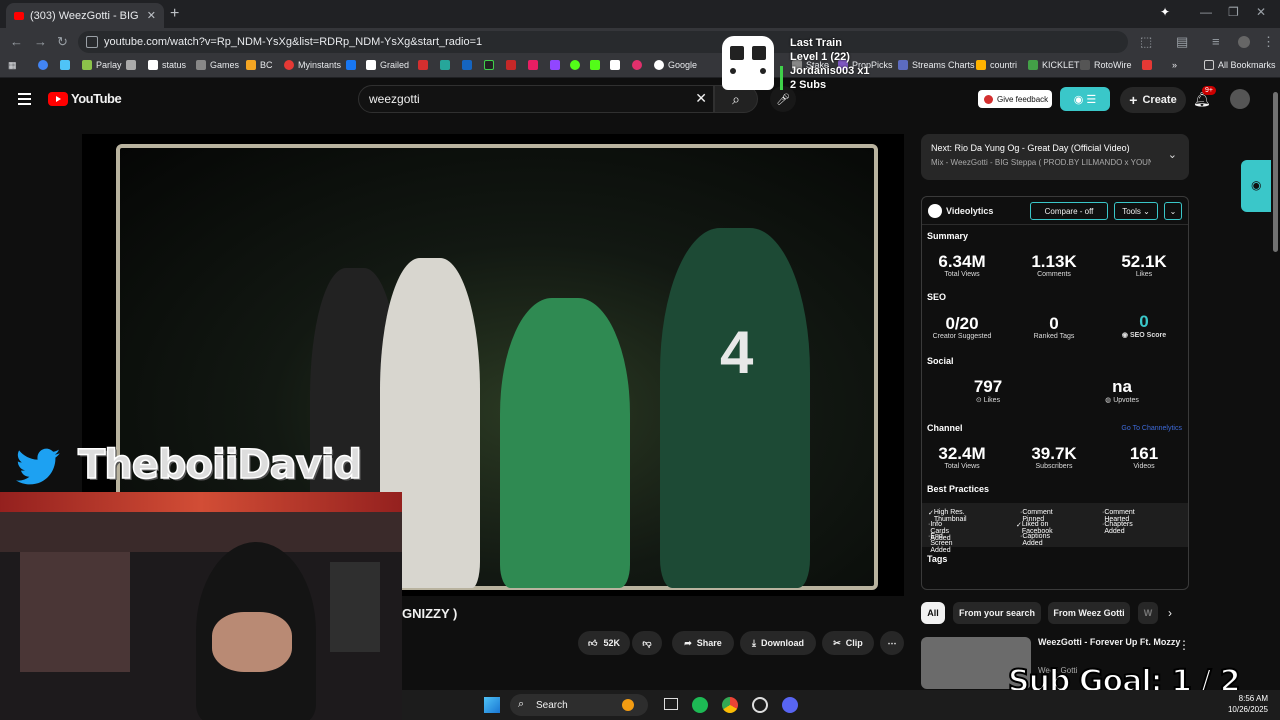 The height and width of the screenshot is (720, 1280). I want to click on download-icon: ⤓, so click(754, 642).